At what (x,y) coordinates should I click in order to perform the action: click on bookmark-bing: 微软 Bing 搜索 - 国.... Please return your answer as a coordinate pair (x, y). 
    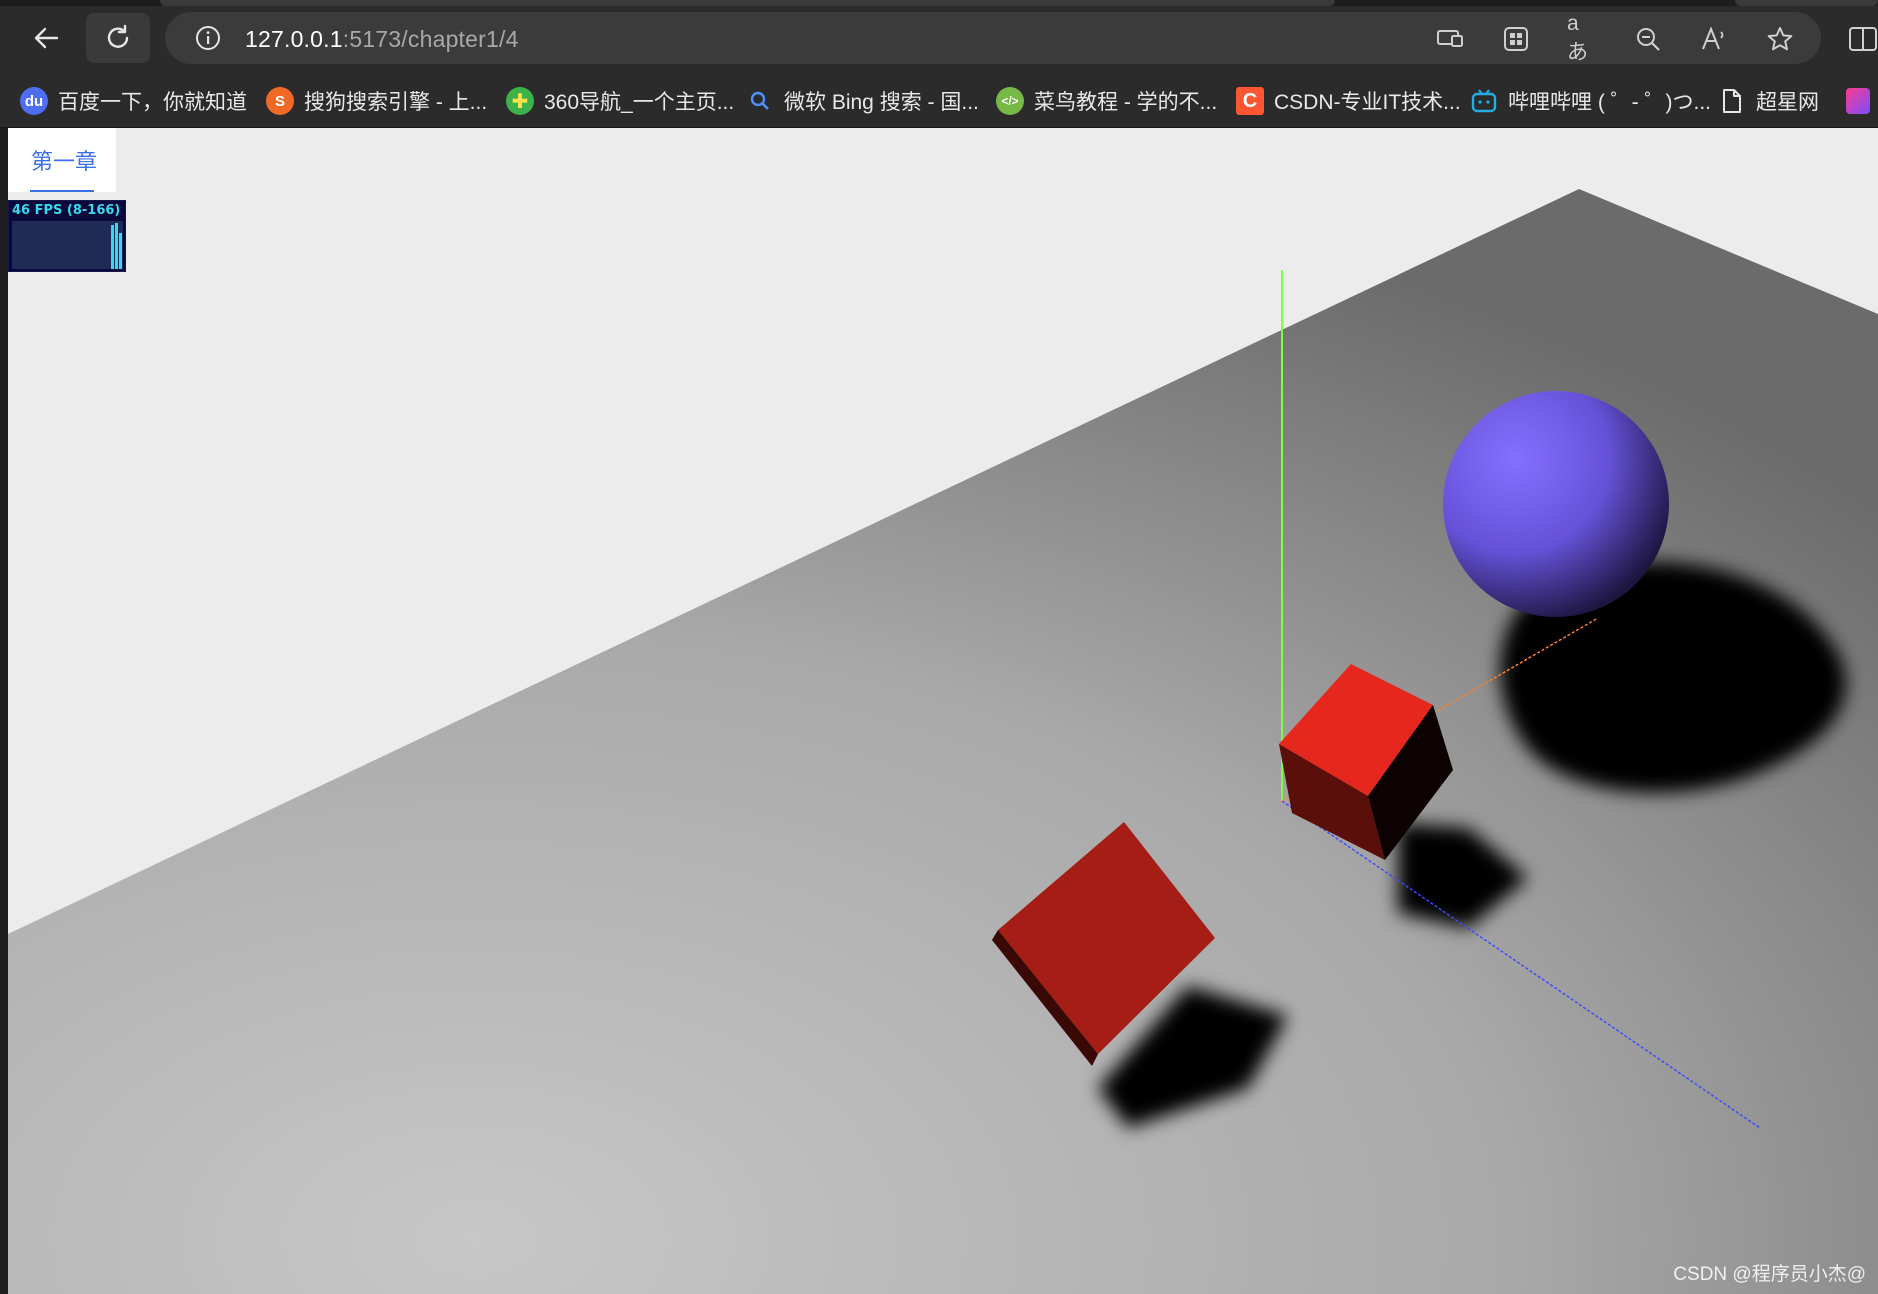
    Looking at the image, I should click on (862, 101).